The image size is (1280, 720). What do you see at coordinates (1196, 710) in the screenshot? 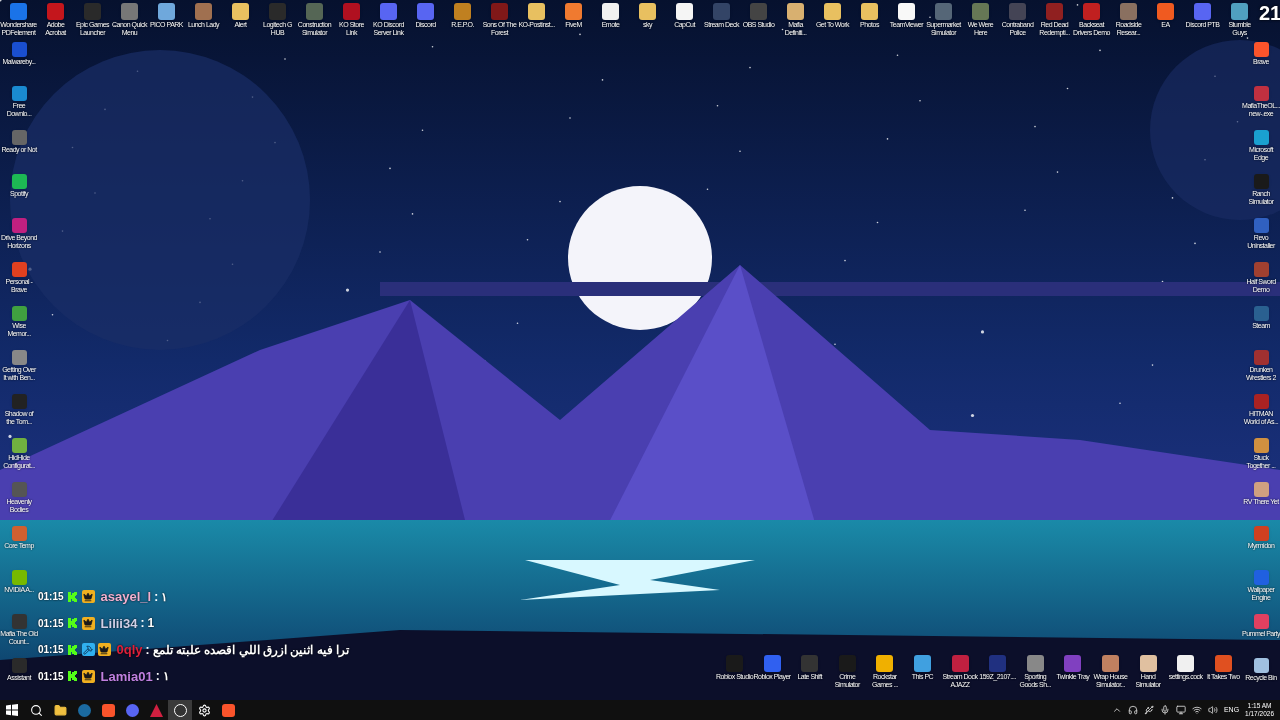
I see `network-icon` at bounding box center [1196, 710].